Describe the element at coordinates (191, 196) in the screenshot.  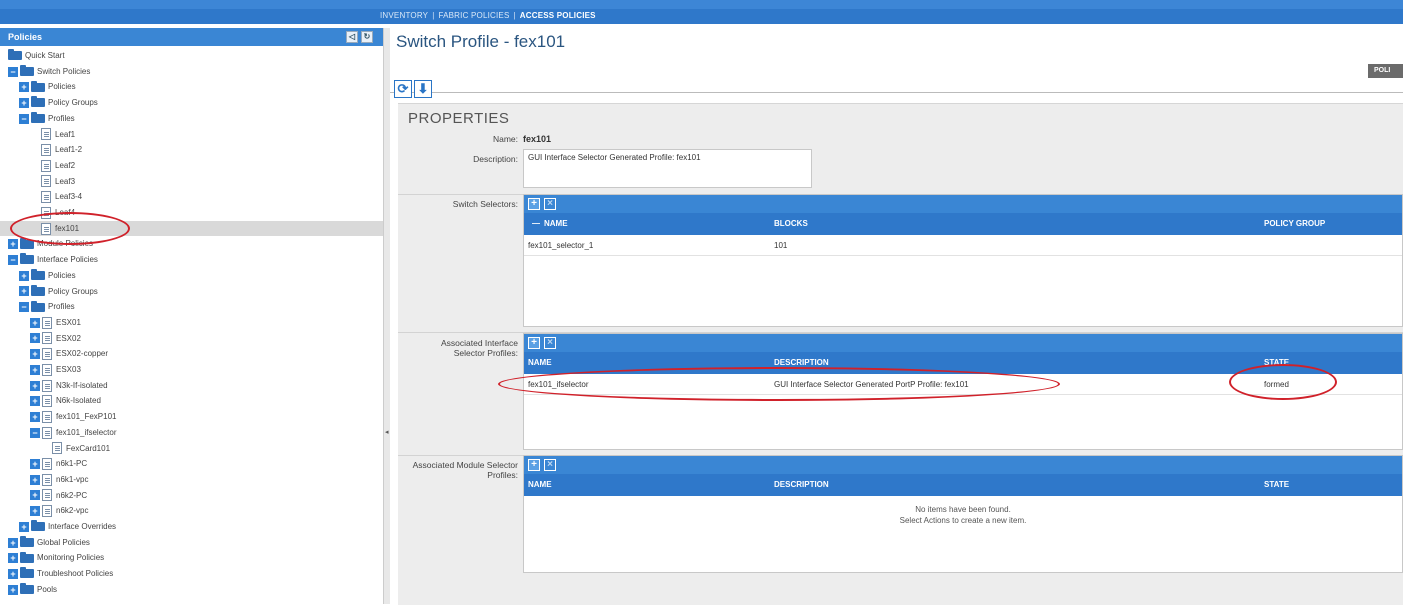
I see `tree-item: Leaf3-4` at that location.